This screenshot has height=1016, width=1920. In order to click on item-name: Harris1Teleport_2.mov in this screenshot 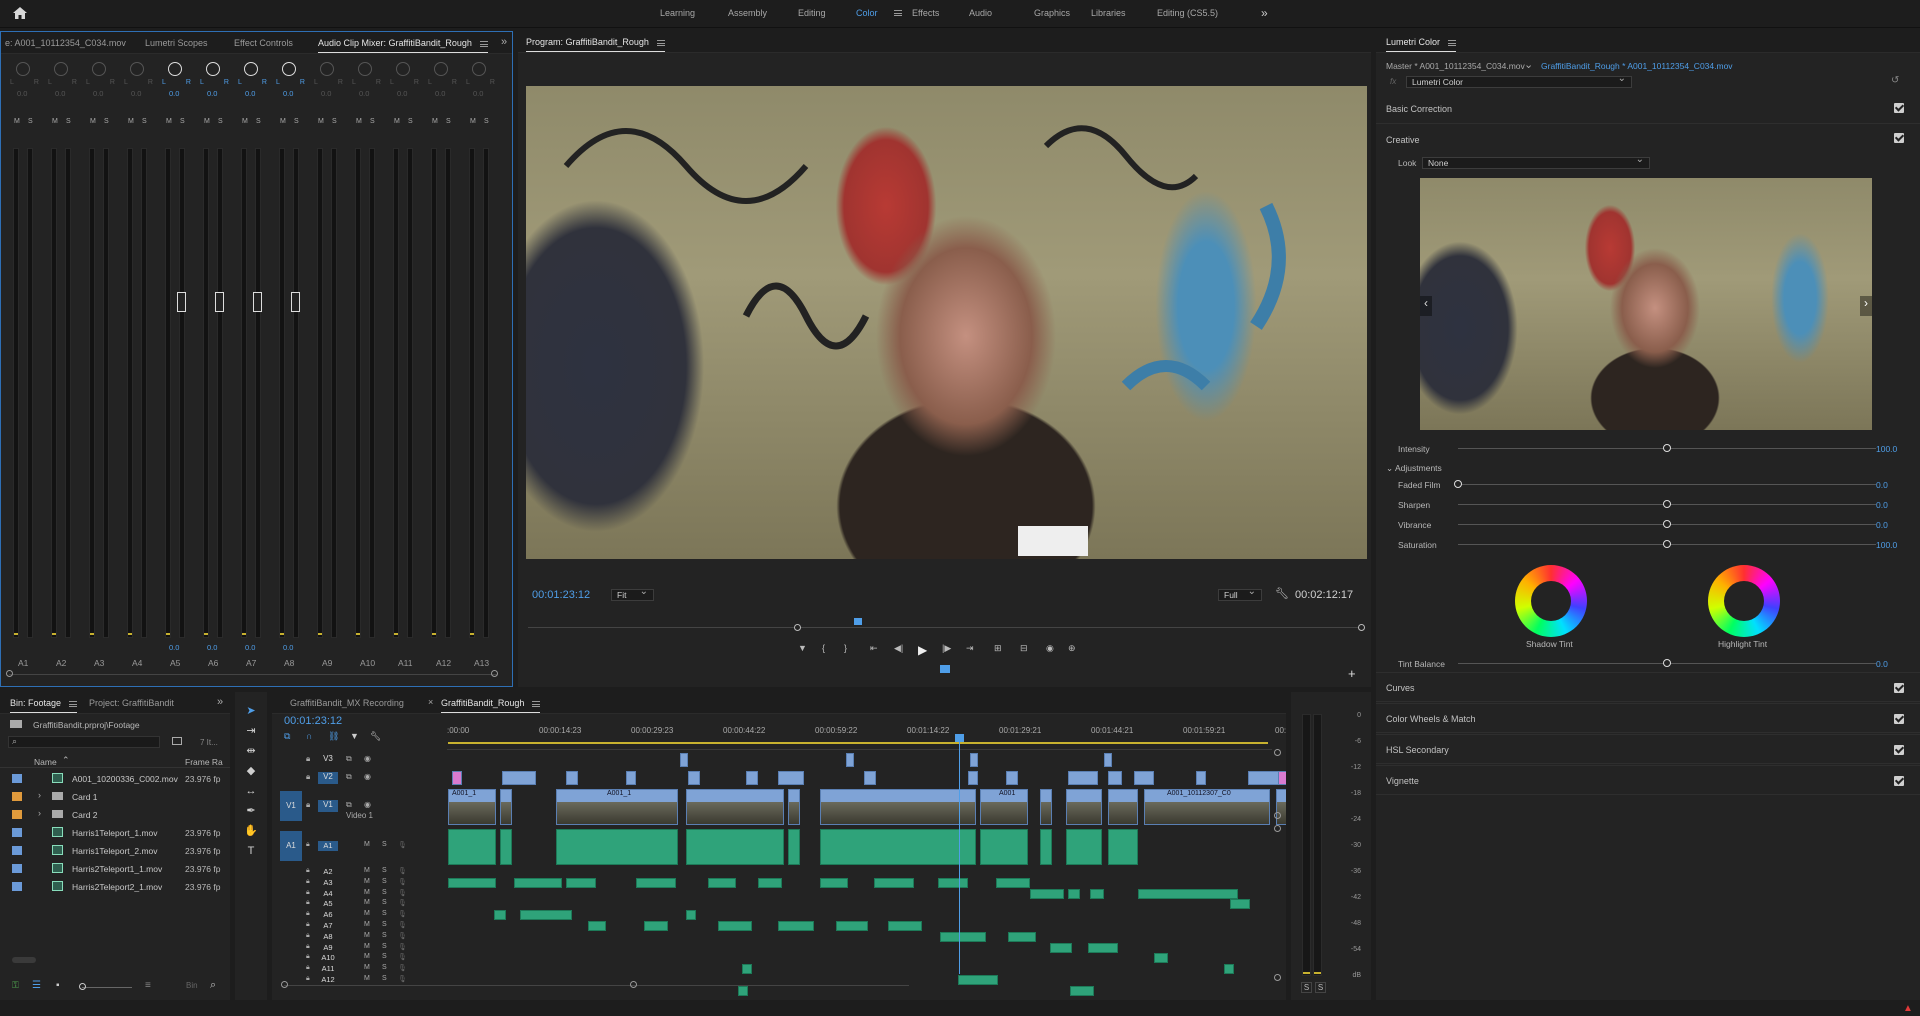, I will do `click(115, 851)`.